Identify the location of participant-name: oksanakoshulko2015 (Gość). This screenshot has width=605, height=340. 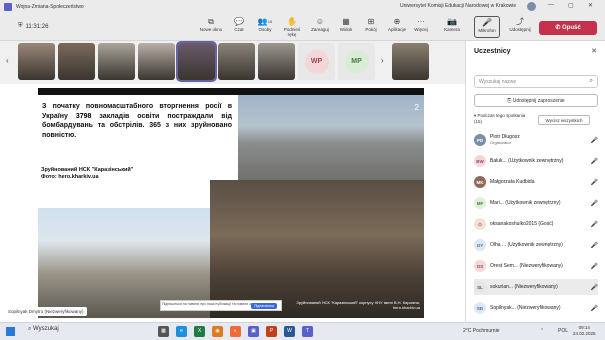
(522, 224).